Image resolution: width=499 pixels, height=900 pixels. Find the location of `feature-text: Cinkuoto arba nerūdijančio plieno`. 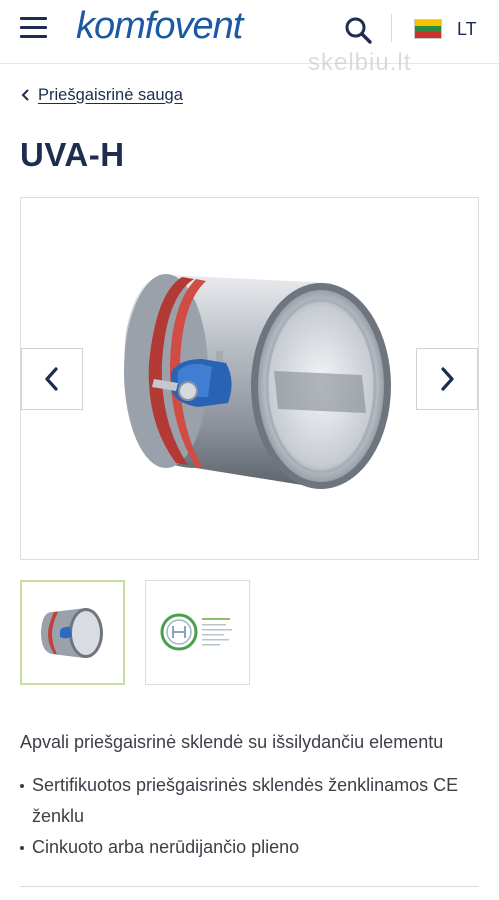

feature-text: Cinkuoto arba nerūdijančio plieno is located at coordinates (166, 847).